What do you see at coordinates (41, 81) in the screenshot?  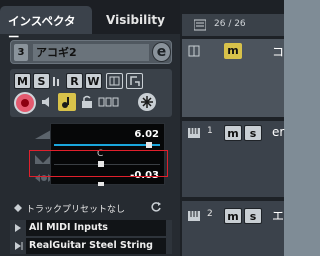 I see `solo-button: S` at bounding box center [41, 81].